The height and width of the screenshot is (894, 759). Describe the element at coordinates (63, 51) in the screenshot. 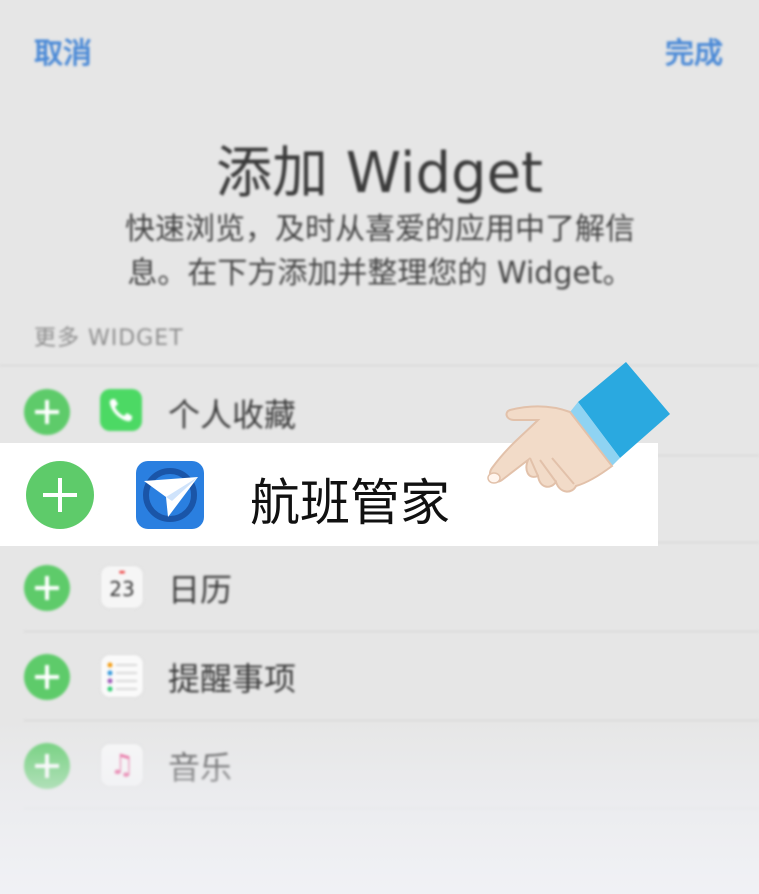

I see `cancel-button: 取消` at that location.